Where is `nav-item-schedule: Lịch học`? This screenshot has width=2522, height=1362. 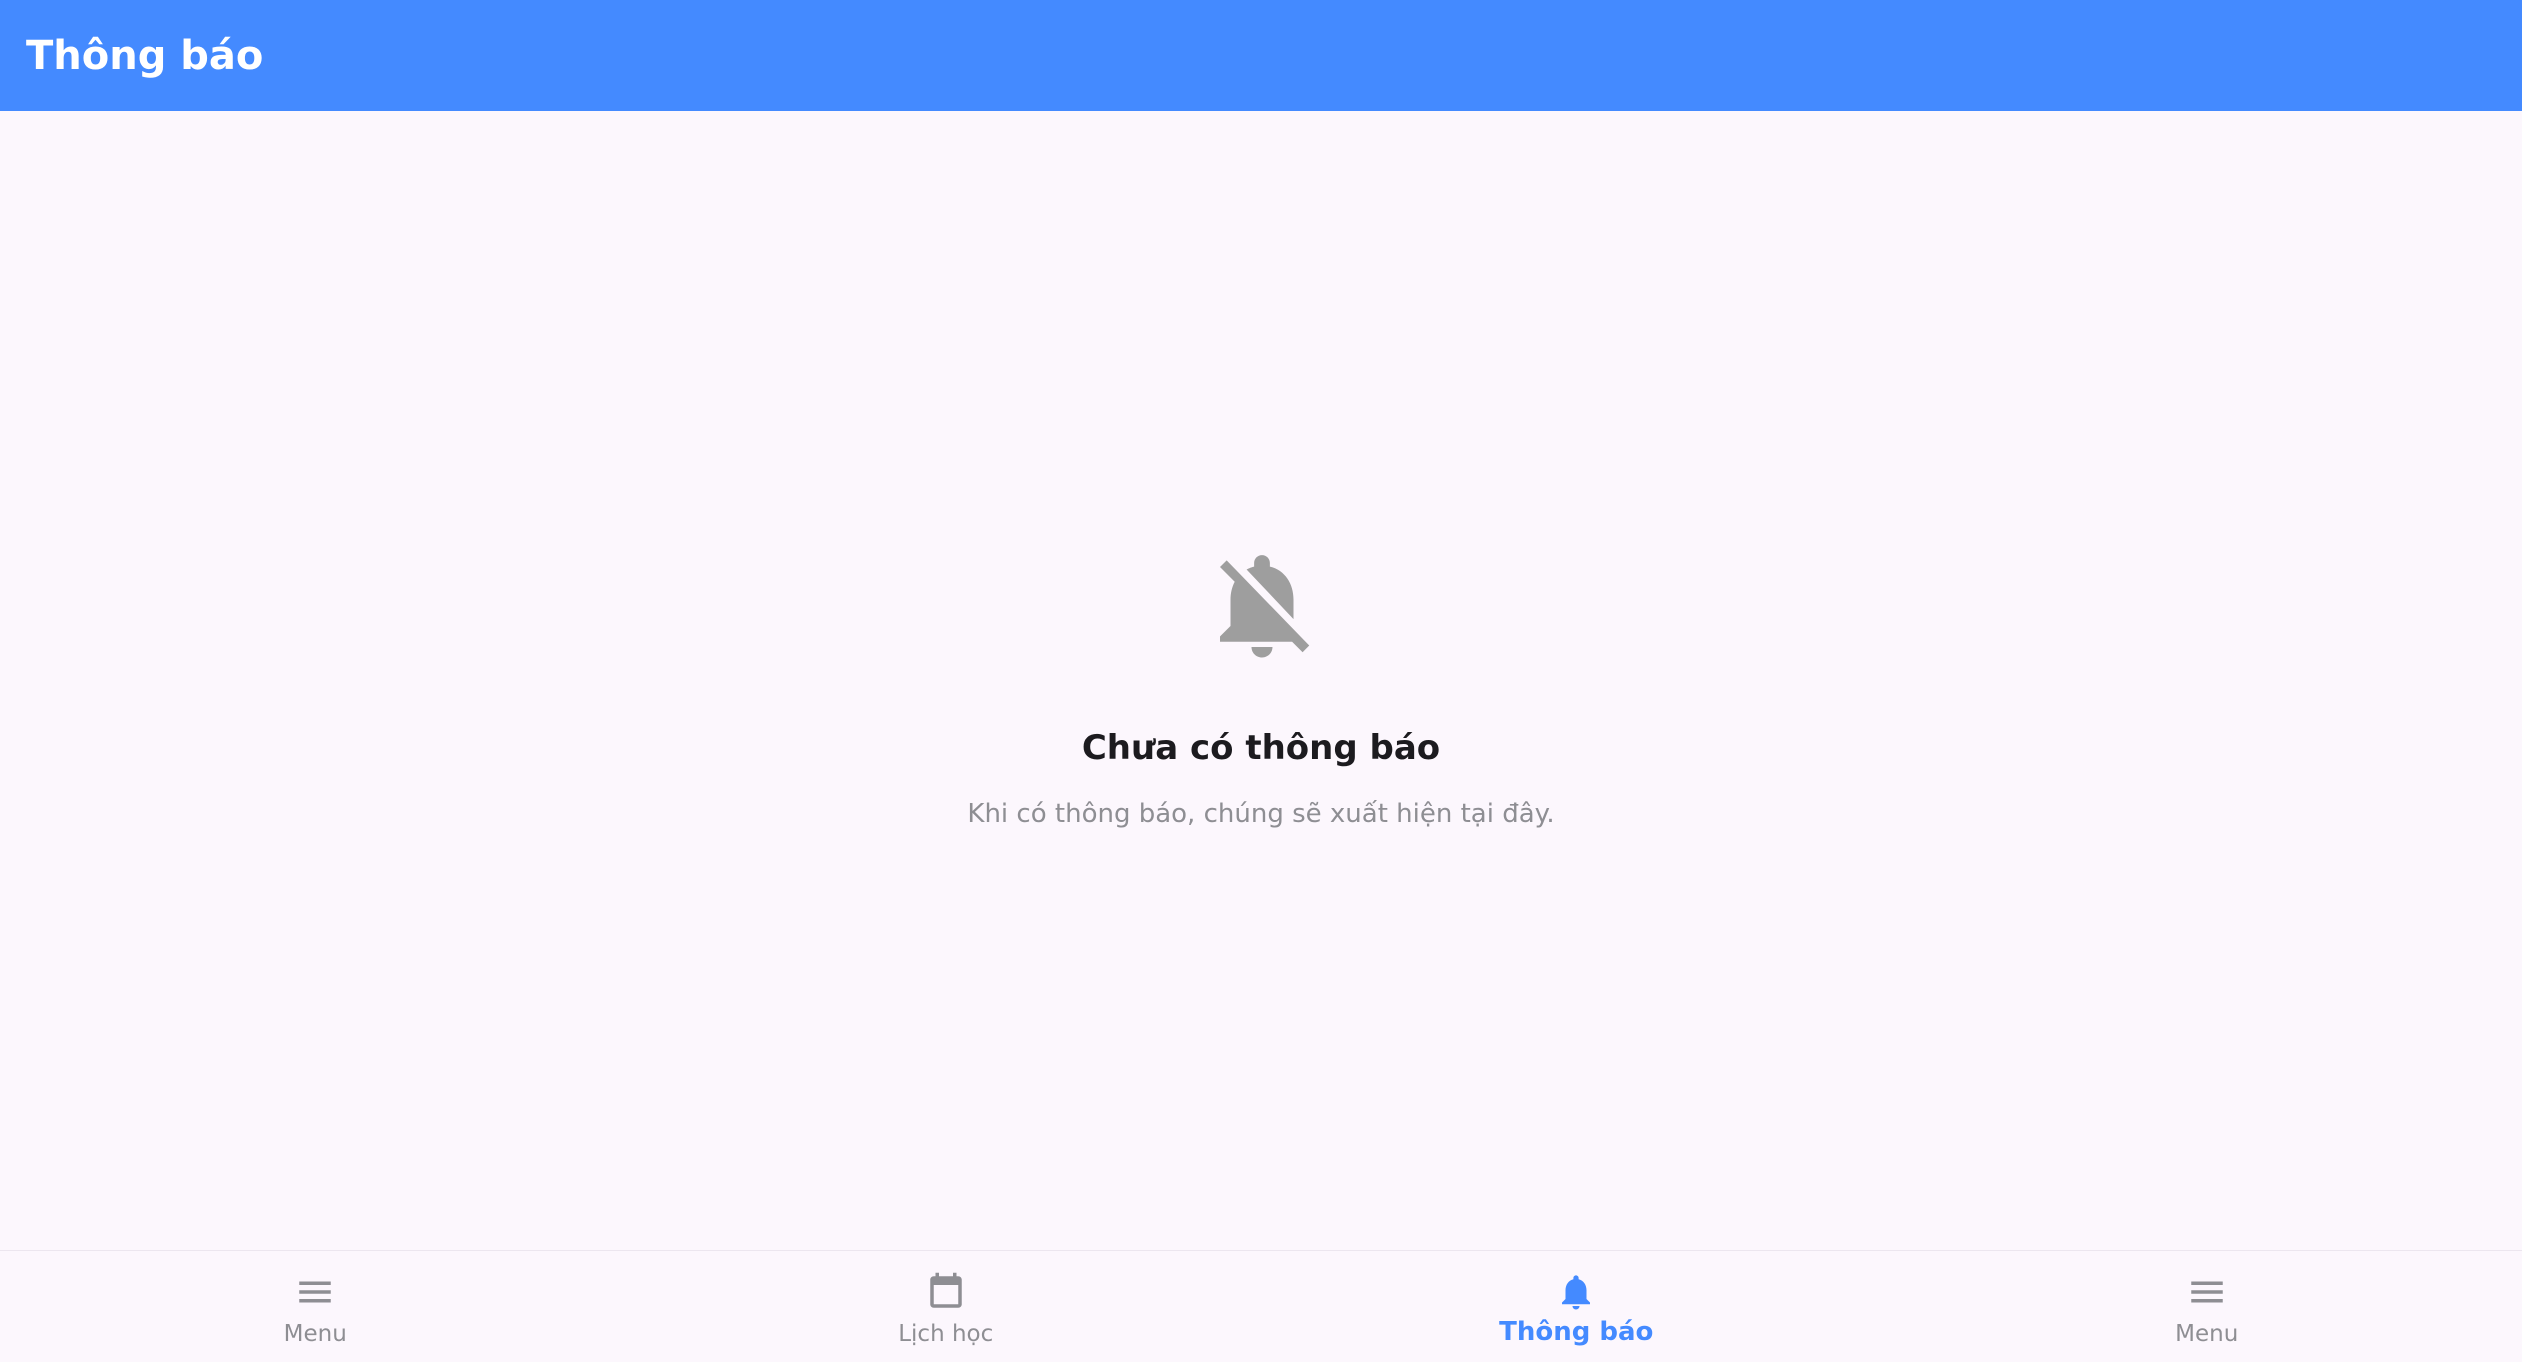 nav-item-schedule: Lịch học is located at coordinates (946, 1306).